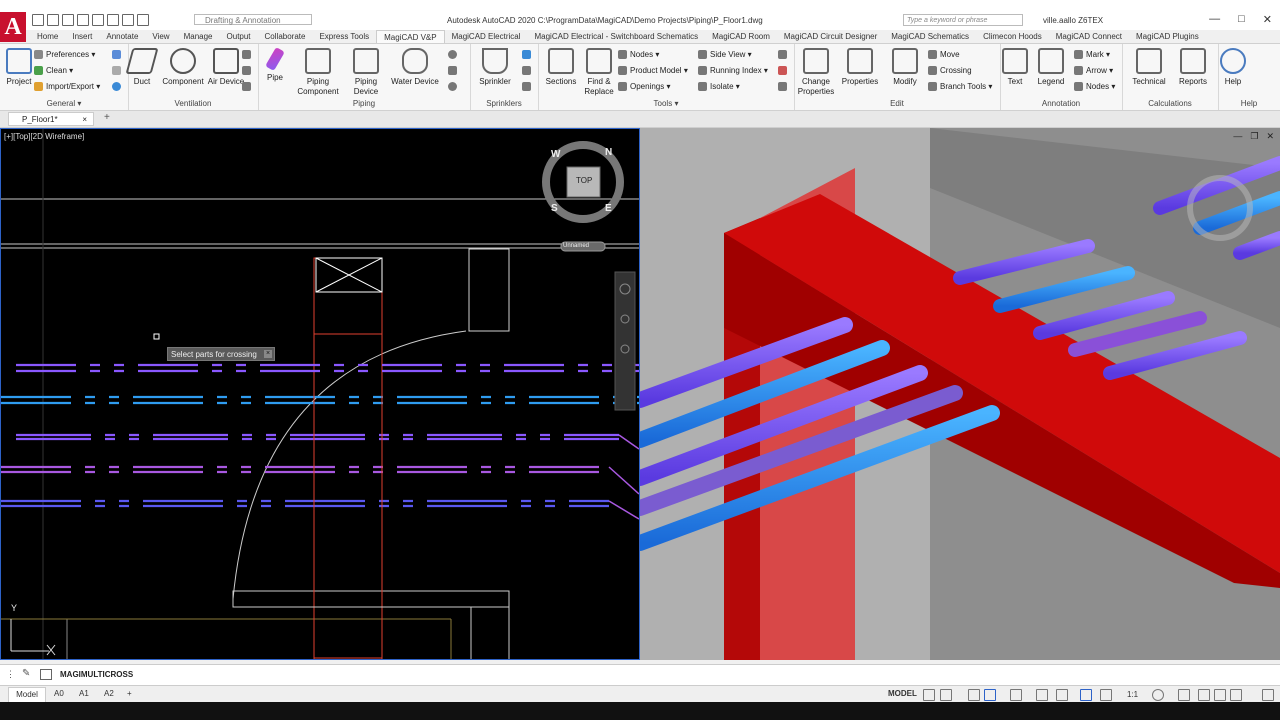  I want to click on workspace-dropdown: Drafting & Annotation, so click(253, 19).